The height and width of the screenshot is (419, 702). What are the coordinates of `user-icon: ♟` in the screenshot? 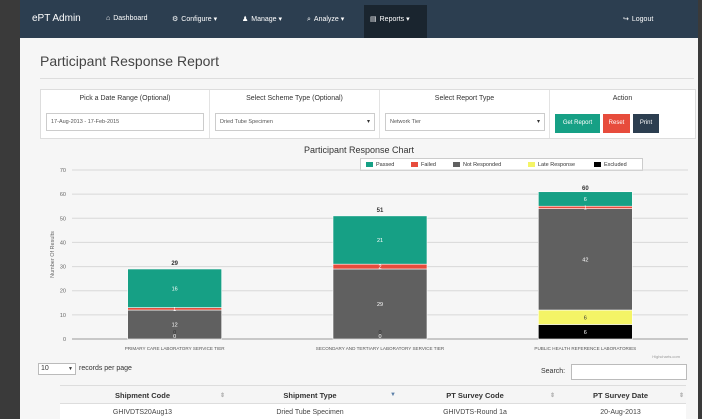 It's located at (245, 19).